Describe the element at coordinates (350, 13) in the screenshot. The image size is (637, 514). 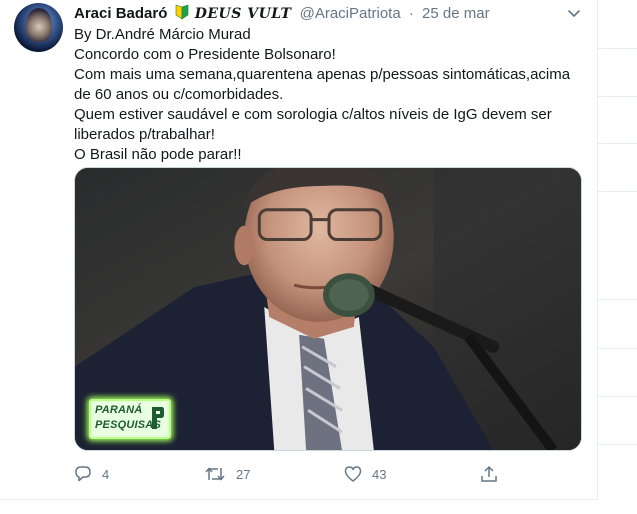
I see `author-handle: @AraciPatriota` at that location.